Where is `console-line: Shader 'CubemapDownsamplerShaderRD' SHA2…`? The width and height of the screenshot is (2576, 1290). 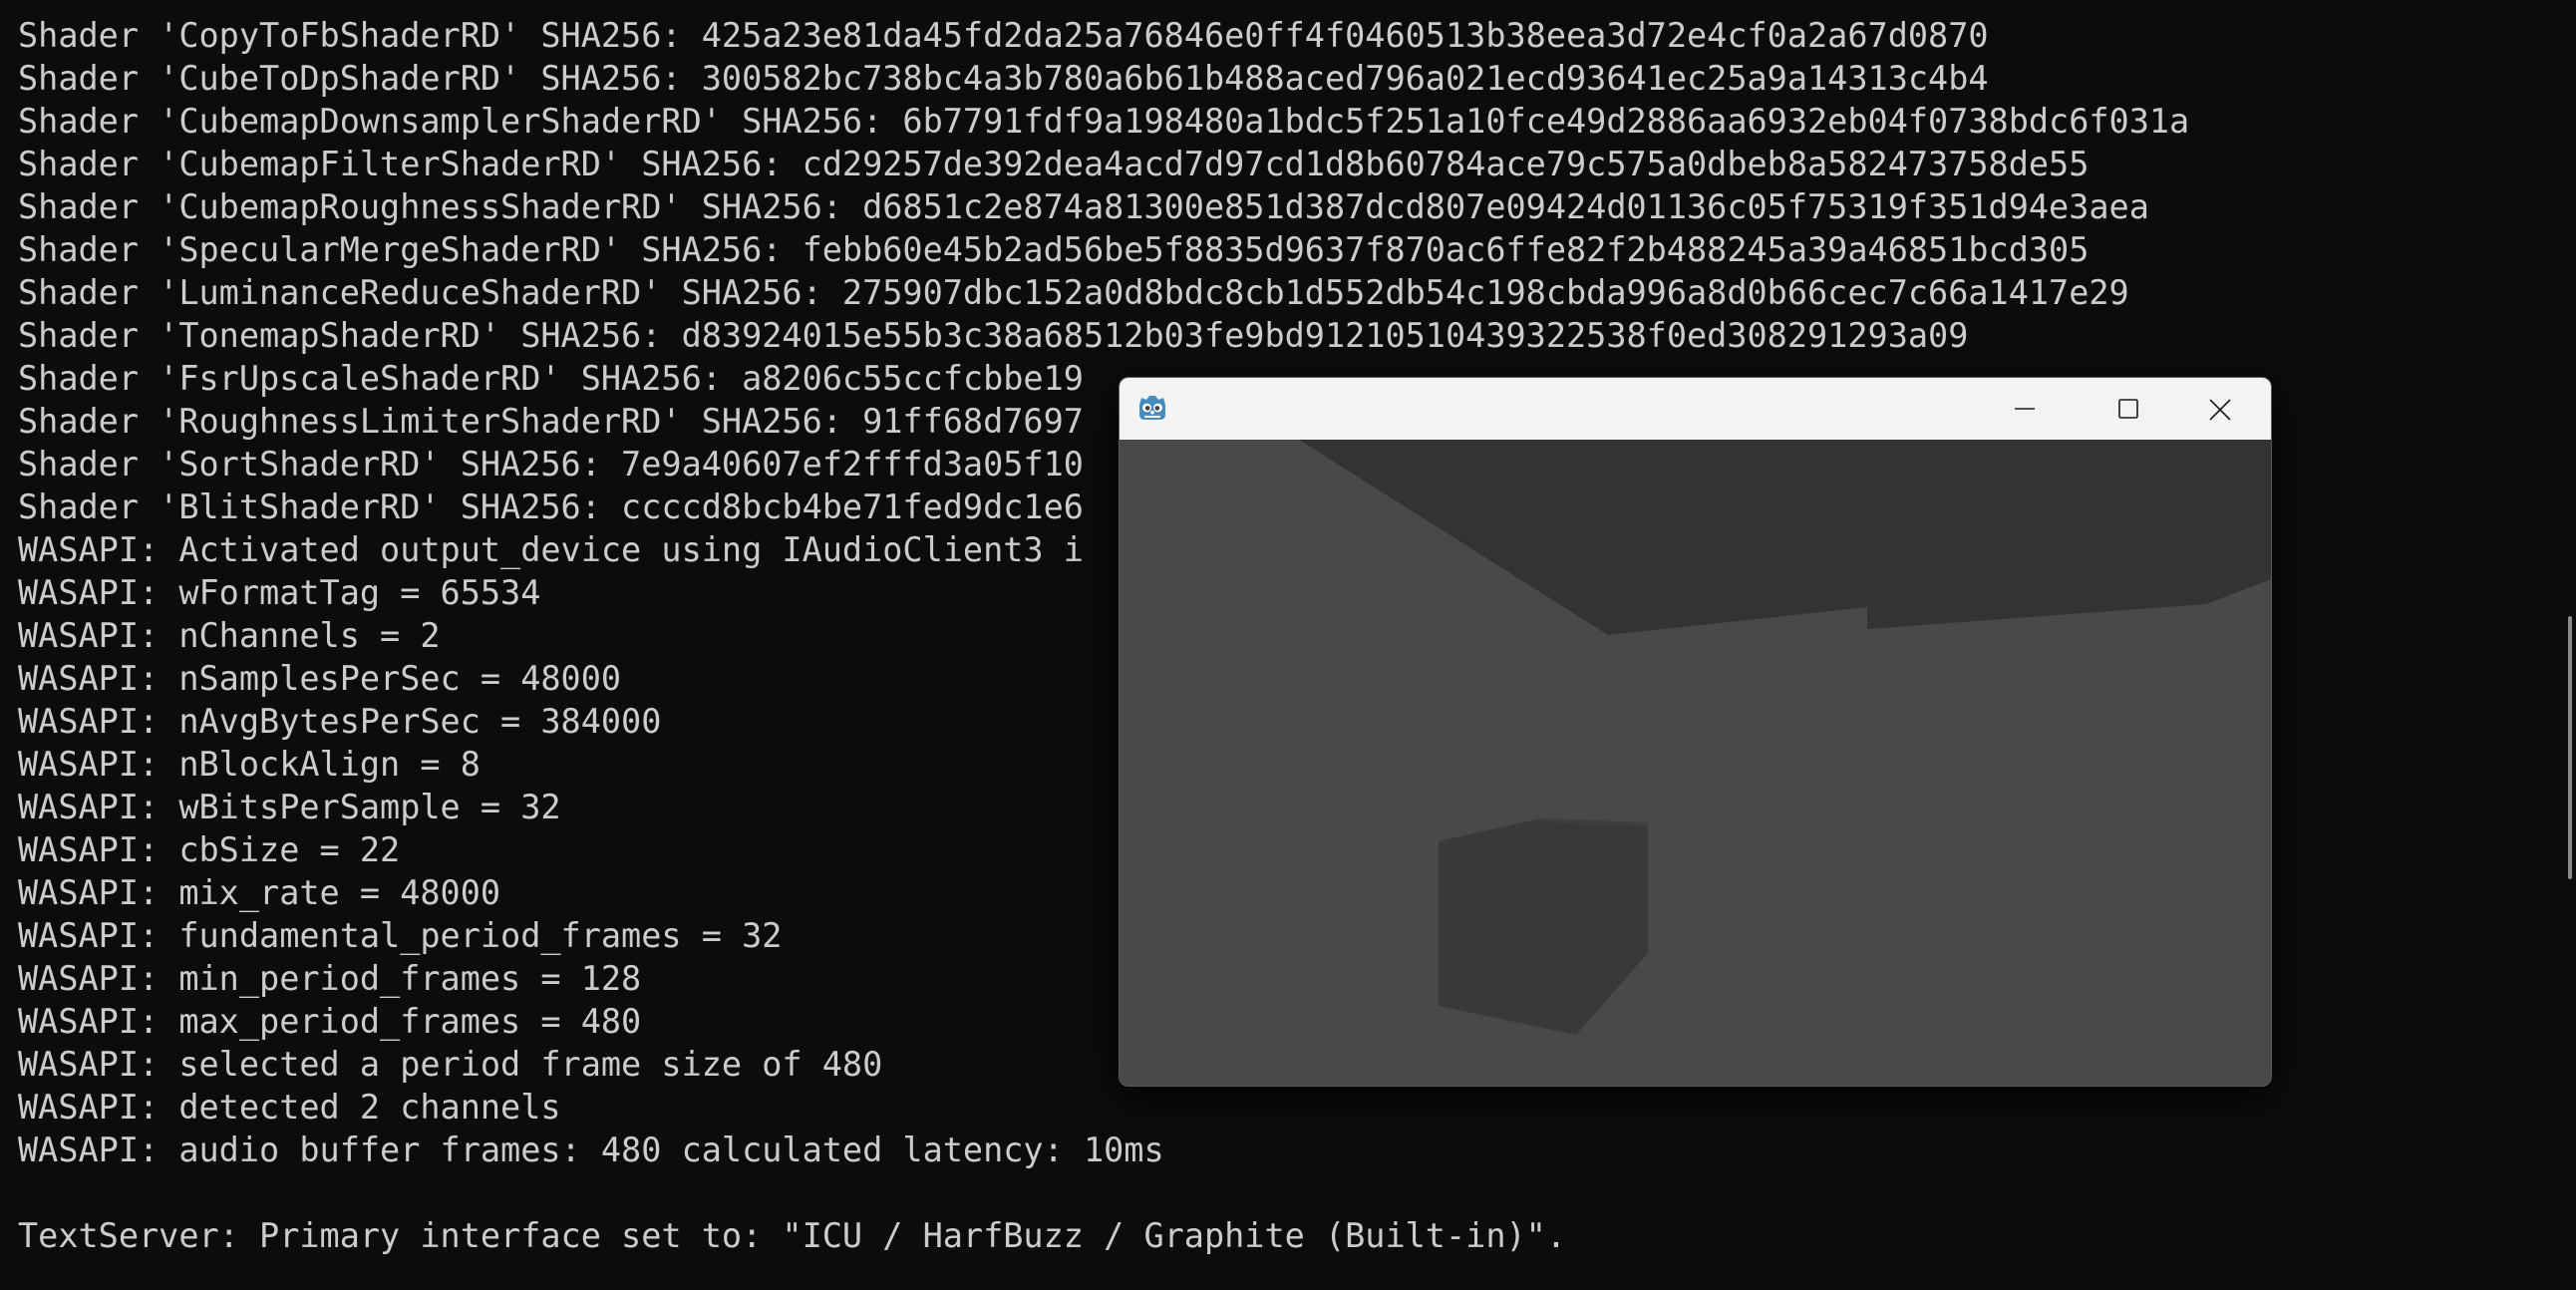 console-line: Shader 'CubemapDownsamplerShaderRD' SHA2… is located at coordinates (1104, 121).